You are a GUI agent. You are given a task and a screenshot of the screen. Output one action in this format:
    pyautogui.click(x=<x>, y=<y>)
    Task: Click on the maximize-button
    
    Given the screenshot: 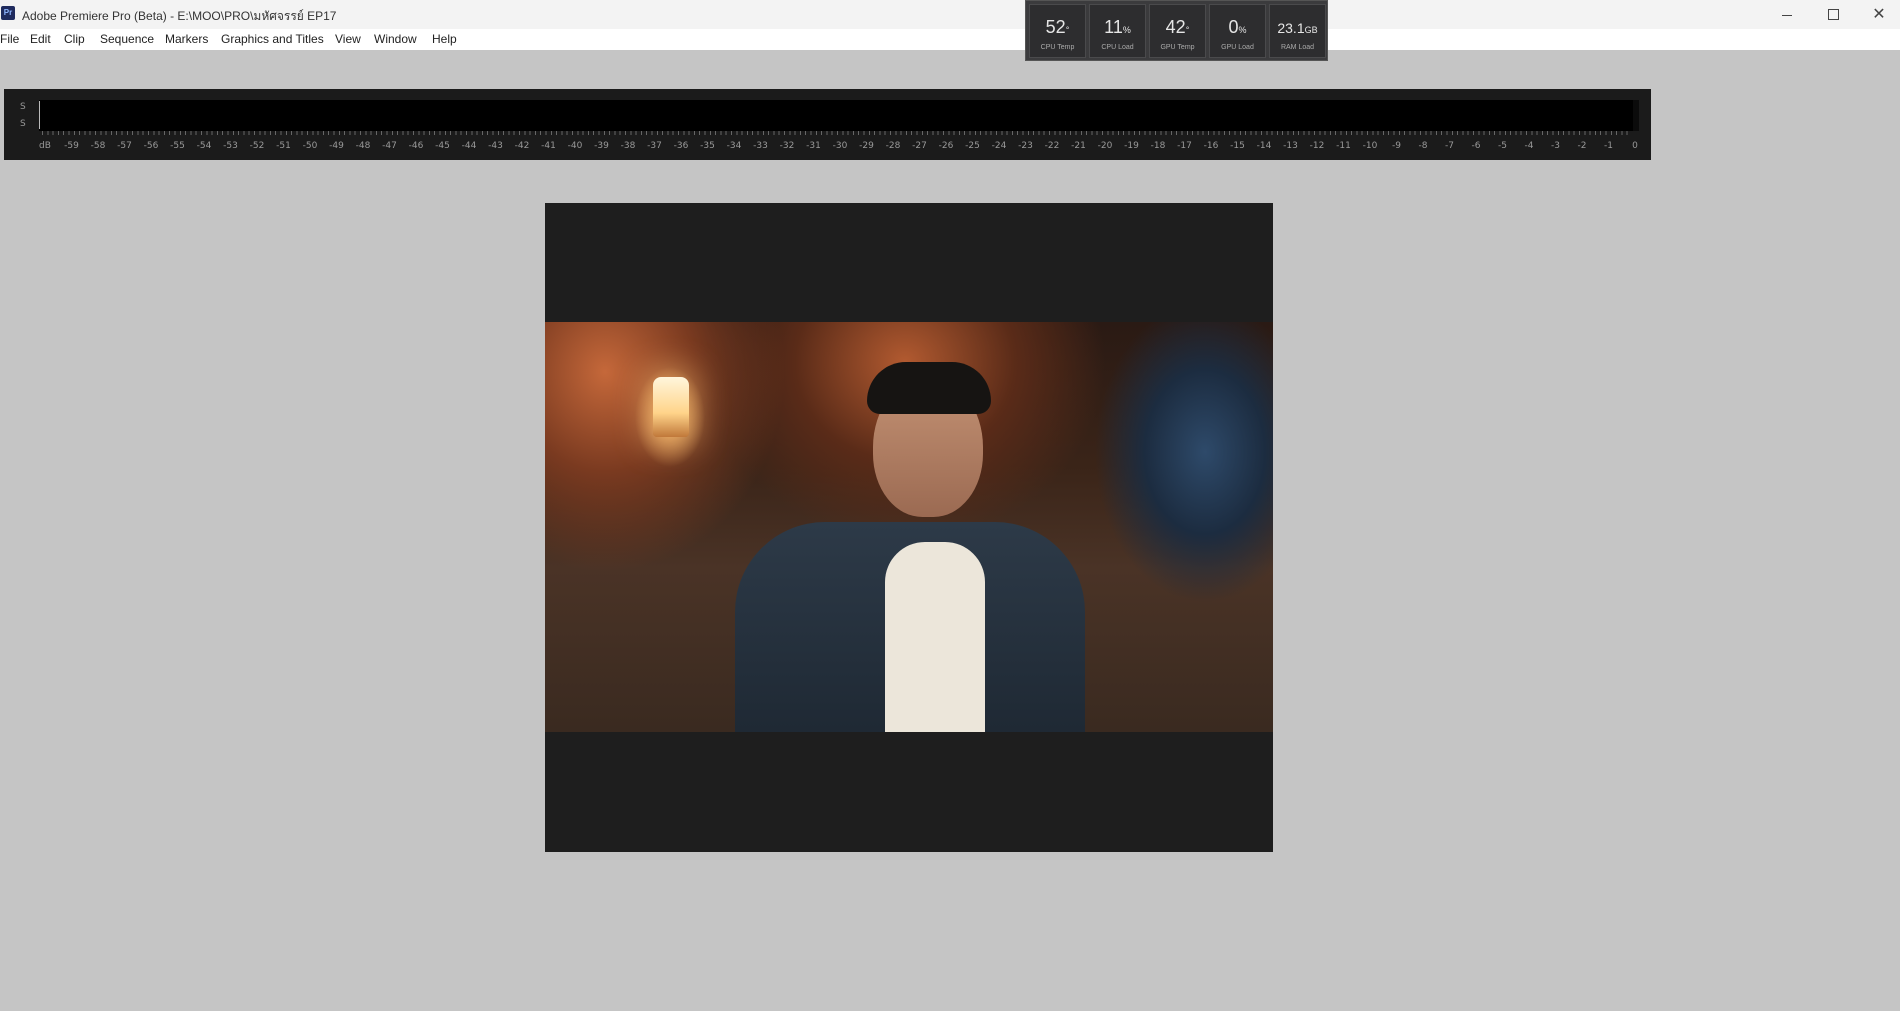 What is the action you would take?
    pyautogui.click(x=1833, y=14)
    